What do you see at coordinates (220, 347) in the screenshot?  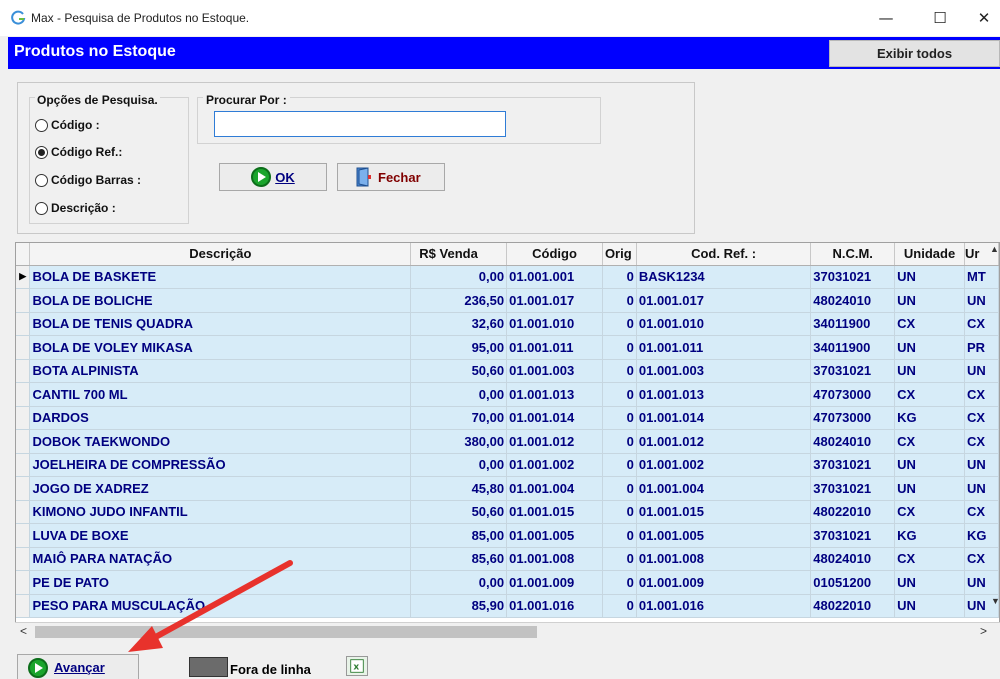 I see `table-cell: BOLA DE VOLEY MIKASA` at bounding box center [220, 347].